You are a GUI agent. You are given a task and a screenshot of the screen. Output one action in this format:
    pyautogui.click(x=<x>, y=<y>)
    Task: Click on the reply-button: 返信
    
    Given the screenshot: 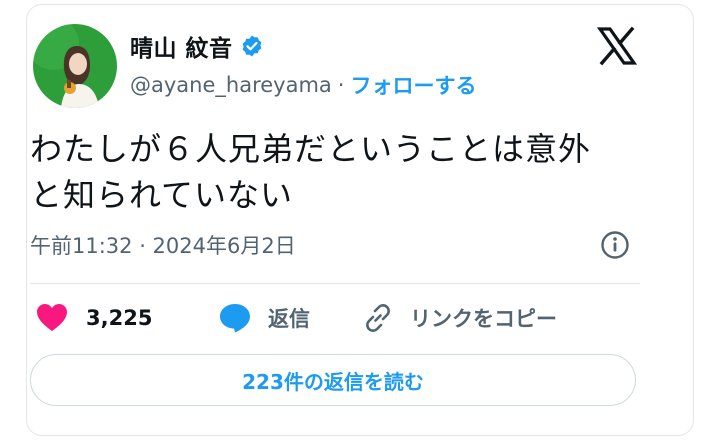 What is the action you would take?
    pyautogui.click(x=264, y=318)
    